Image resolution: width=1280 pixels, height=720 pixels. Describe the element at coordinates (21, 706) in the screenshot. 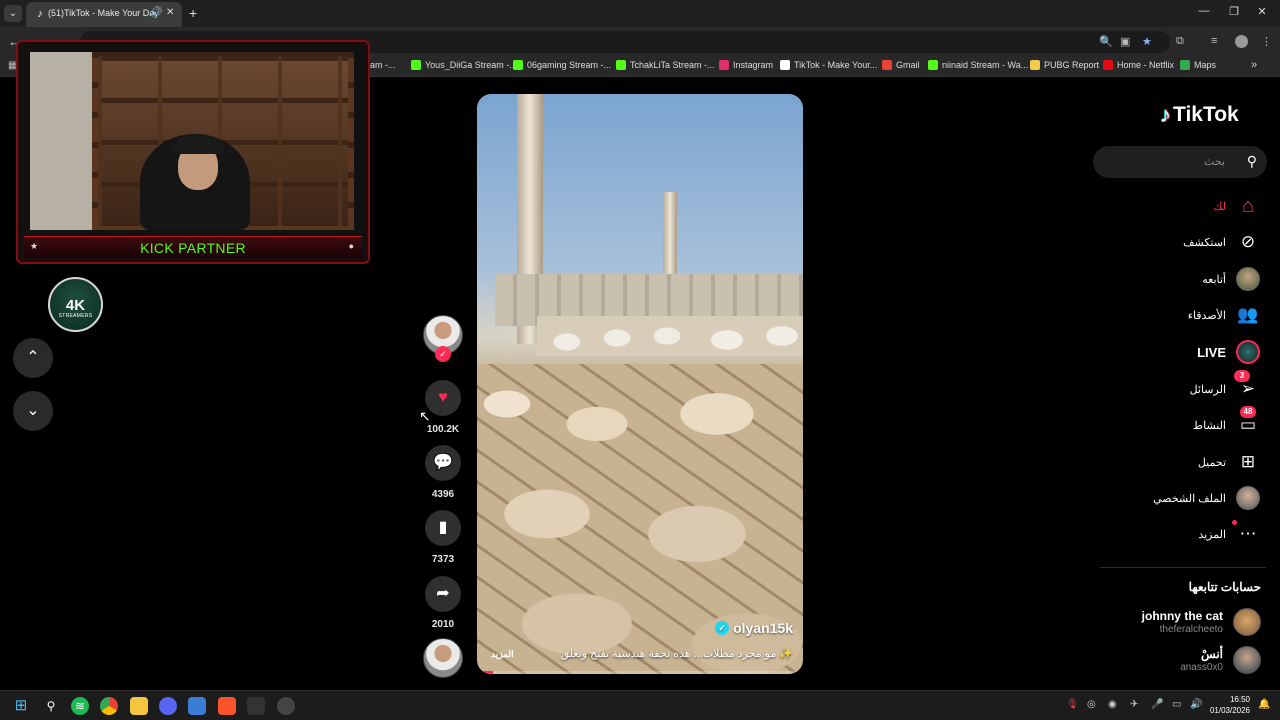

I see `windows-start-icon: ⊞` at that location.